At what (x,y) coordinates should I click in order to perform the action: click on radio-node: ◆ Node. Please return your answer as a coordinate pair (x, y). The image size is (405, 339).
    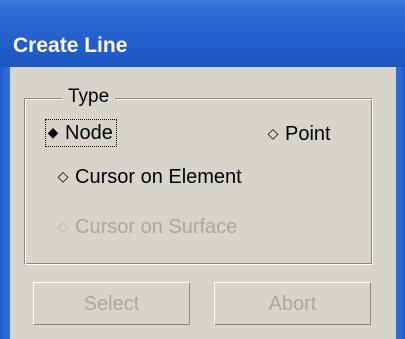
    Looking at the image, I should click on (81, 133).